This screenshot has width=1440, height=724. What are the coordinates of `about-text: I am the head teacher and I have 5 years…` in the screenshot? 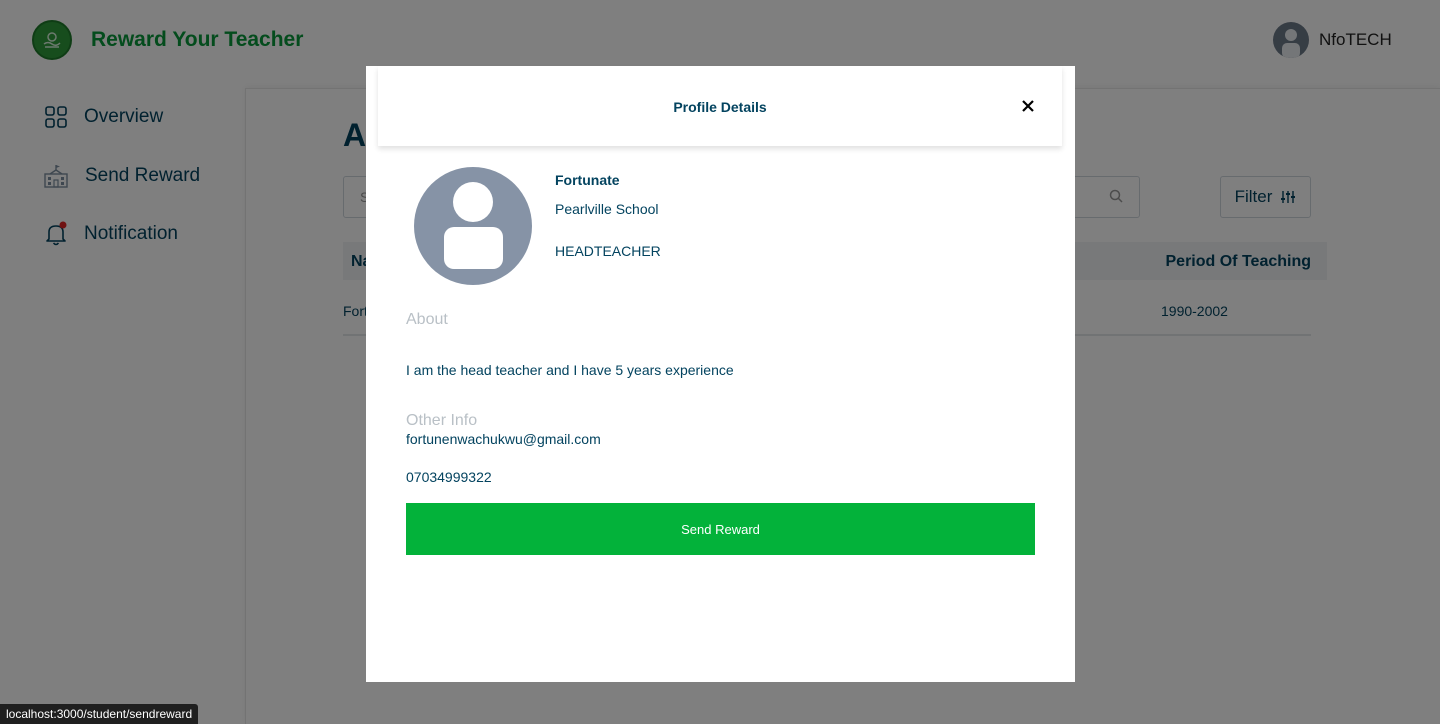 It's located at (570, 370).